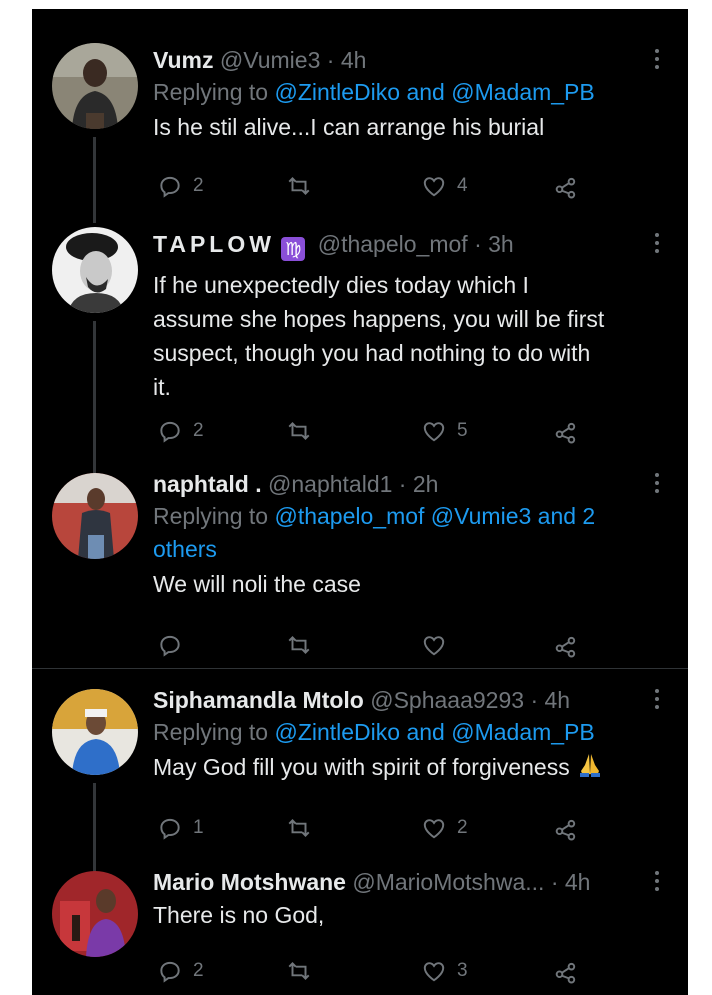  I want to click on like-button: 4, so click(444, 186).